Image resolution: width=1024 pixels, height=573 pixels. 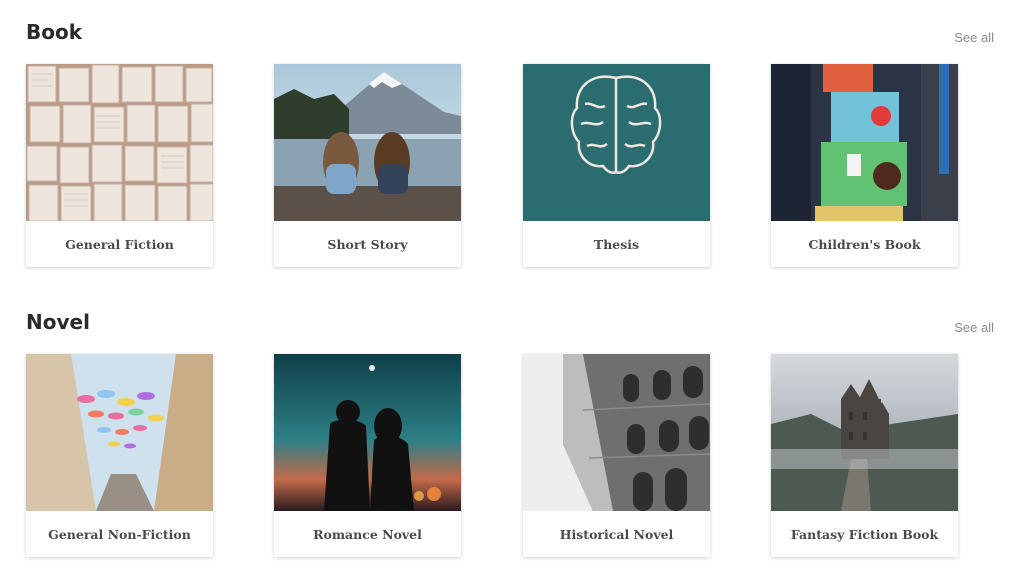 I want to click on category-card-historical-novel: Historical Novel, so click(x=616, y=455).